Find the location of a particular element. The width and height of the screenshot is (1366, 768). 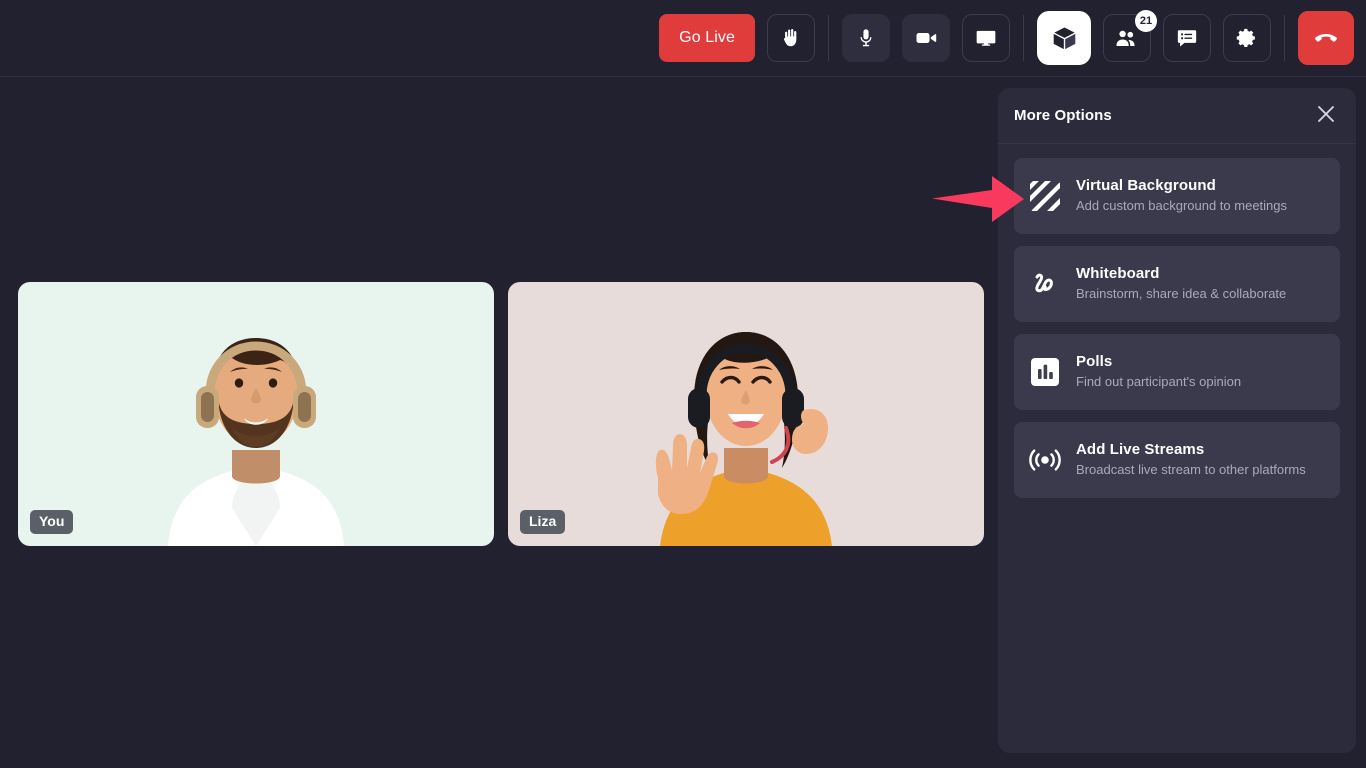

phone-hangup-icon is located at coordinates (1326, 38).